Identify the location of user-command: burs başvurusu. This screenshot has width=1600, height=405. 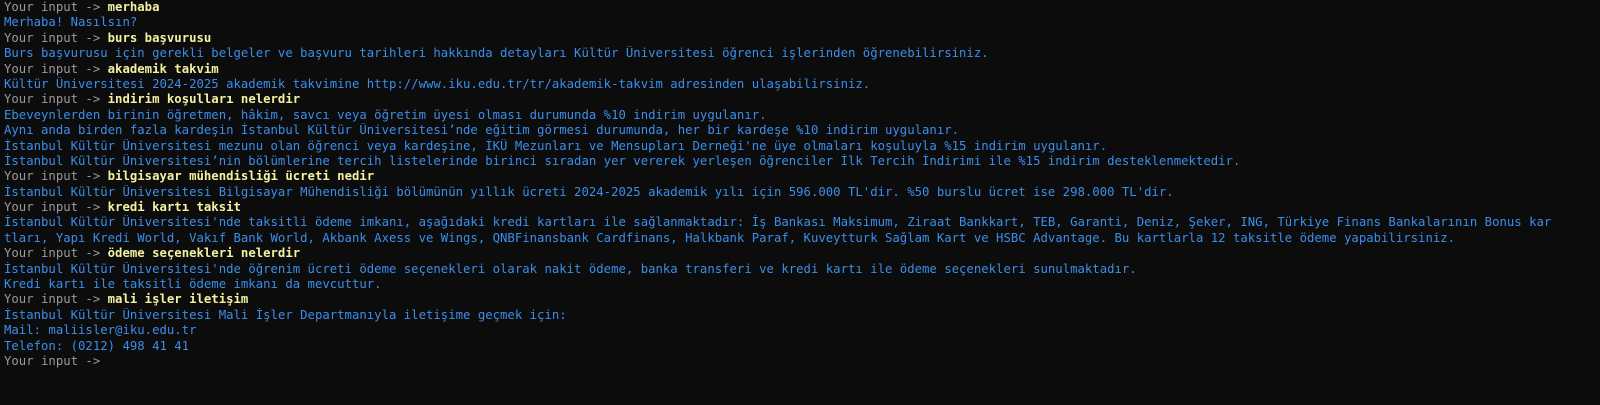
(159, 37).